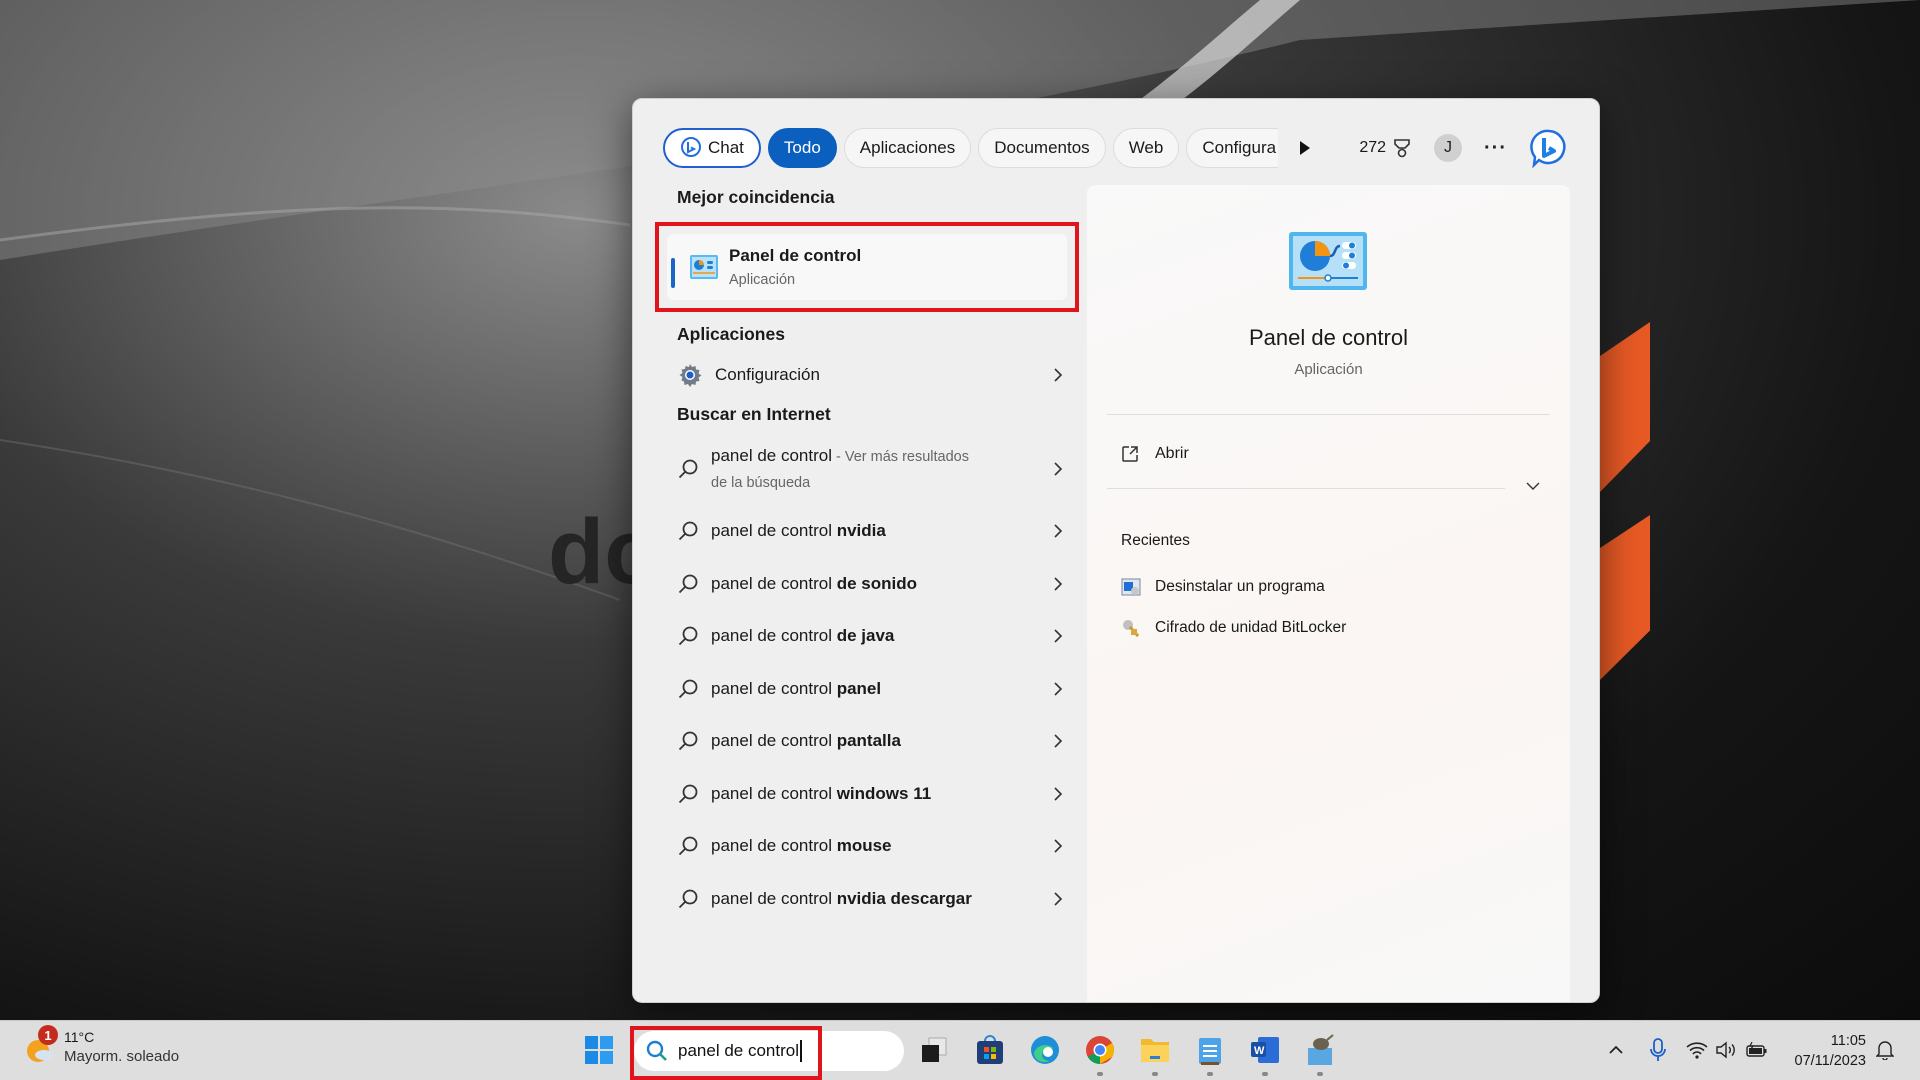 The image size is (1920, 1080). What do you see at coordinates (1495, 148) in the screenshot?
I see `more-options-button: ···` at bounding box center [1495, 148].